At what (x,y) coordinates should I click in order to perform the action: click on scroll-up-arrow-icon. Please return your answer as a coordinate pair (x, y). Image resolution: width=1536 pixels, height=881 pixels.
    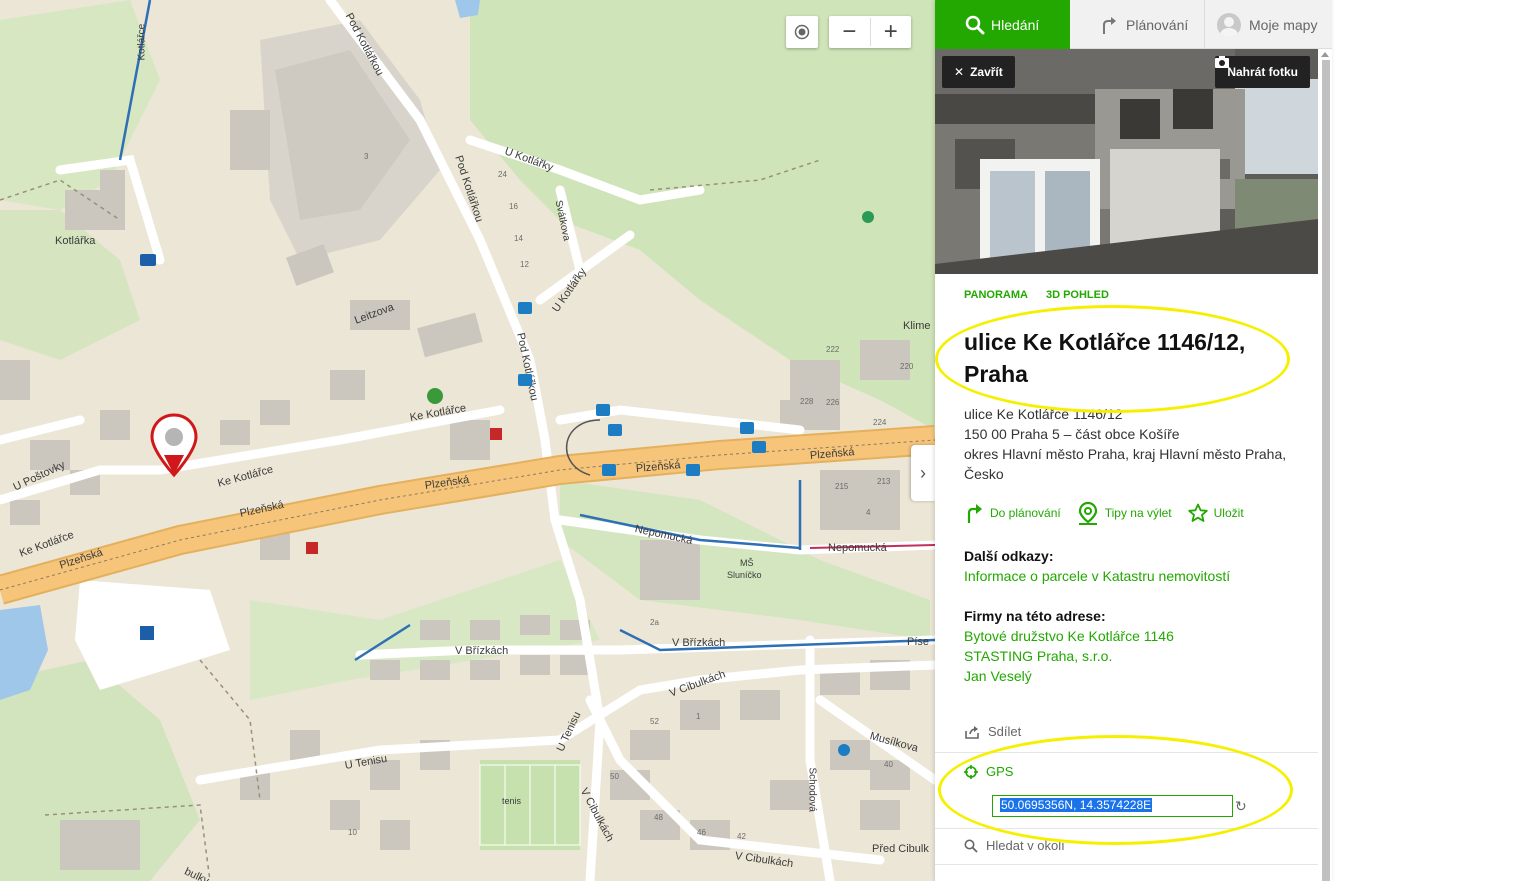
    Looking at the image, I should click on (1325, 54).